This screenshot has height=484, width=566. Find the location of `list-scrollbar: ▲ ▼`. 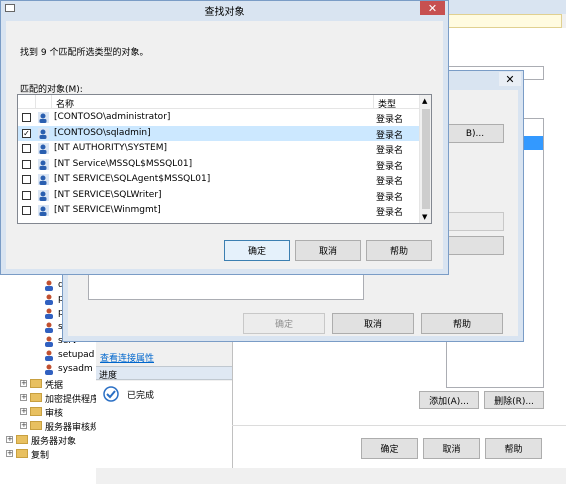

list-scrollbar: ▲ ▼ is located at coordinates (425, 159).